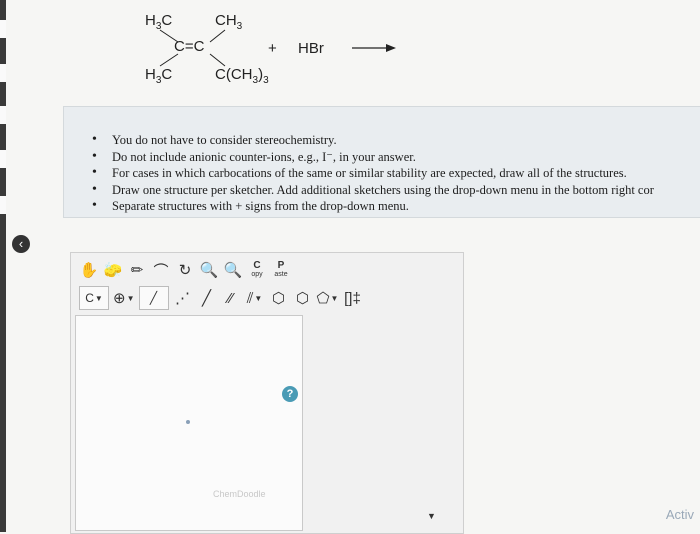 This screenshot has height=534, width=700. Describe the element at coordinates (242, 76) in the screenshot. I see `tert-butyl: C(CH3)3` at that location.